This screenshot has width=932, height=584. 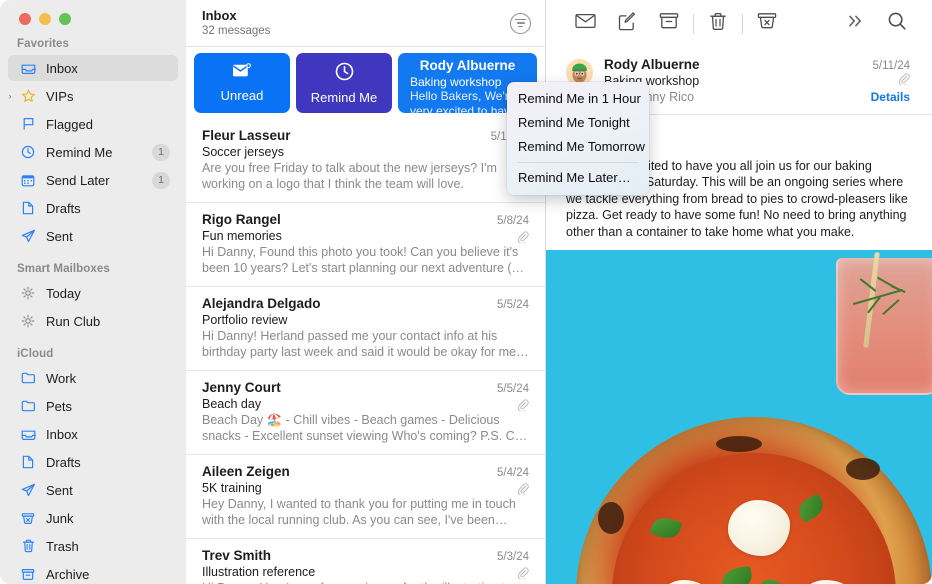 What do you see at coordinates (28, 180) in the screenshot?
I see `calendar-icon` at bounding box center [28, 180].